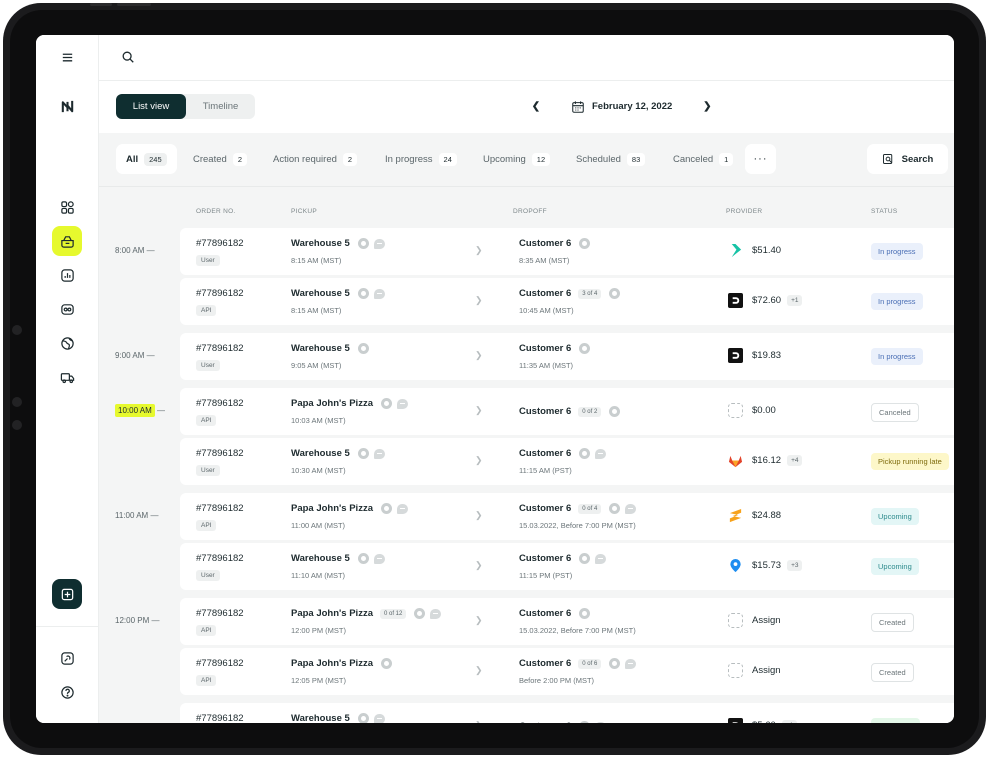  I want to click on orders-icon, so click(67, 241).